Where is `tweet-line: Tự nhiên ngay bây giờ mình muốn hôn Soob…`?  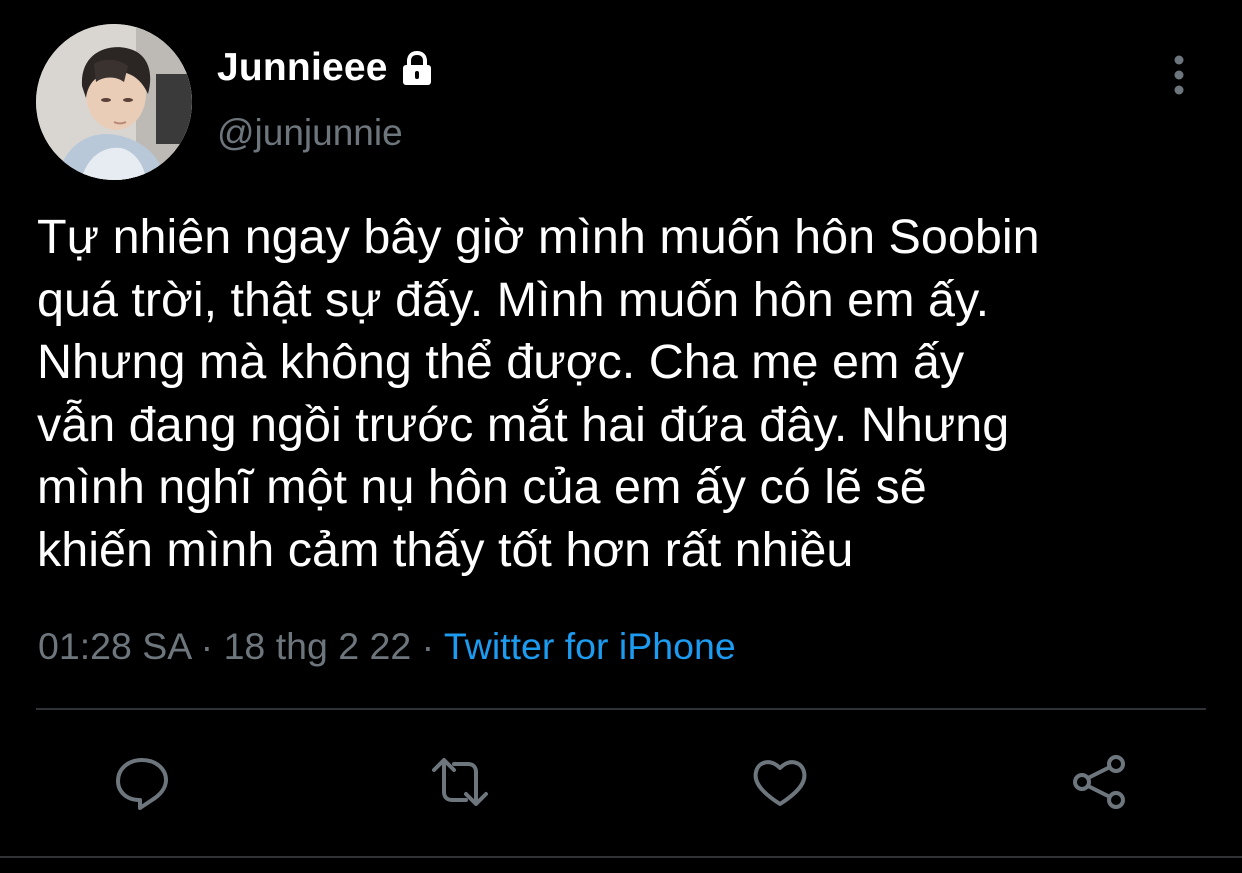 tweet-line: Tự nhiên ngay bây giờ mình muốn hôn Soob… is located at coordinates (538, 237).